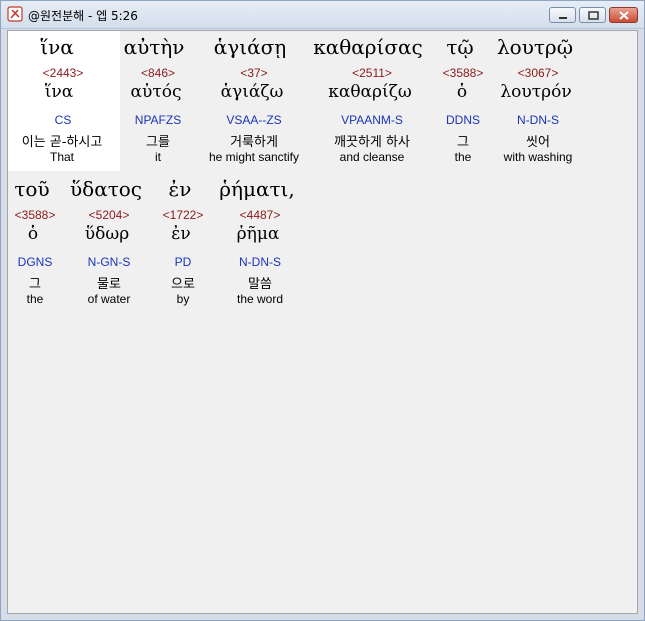 Image resolution: width=645 pixels, height=621 pixels. Describe the element at coordinates (183, 262) in the screenshot. I see `morphology-code: PD` at that location.